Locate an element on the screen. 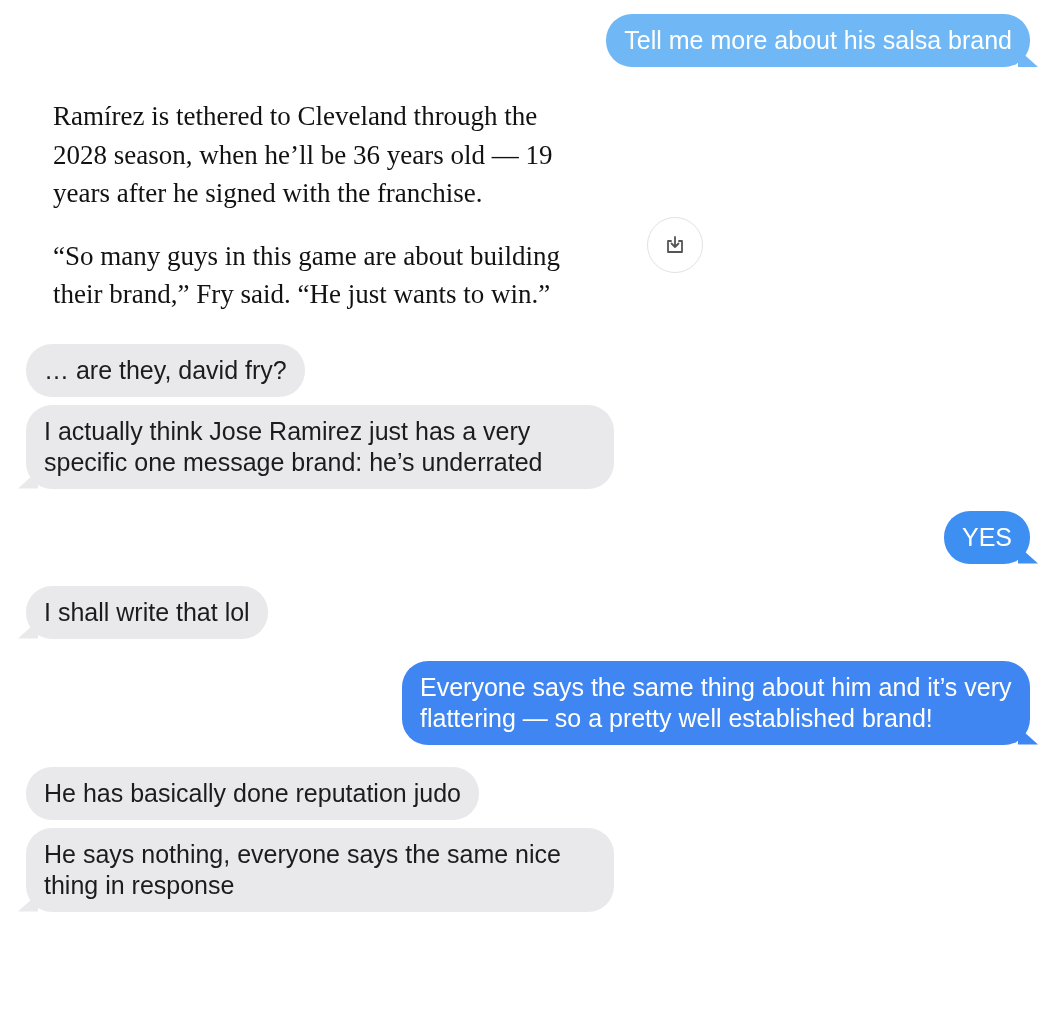 The width and height of the screenshot is (1052, 1030). download-icon is located at coordinates (675, 245).